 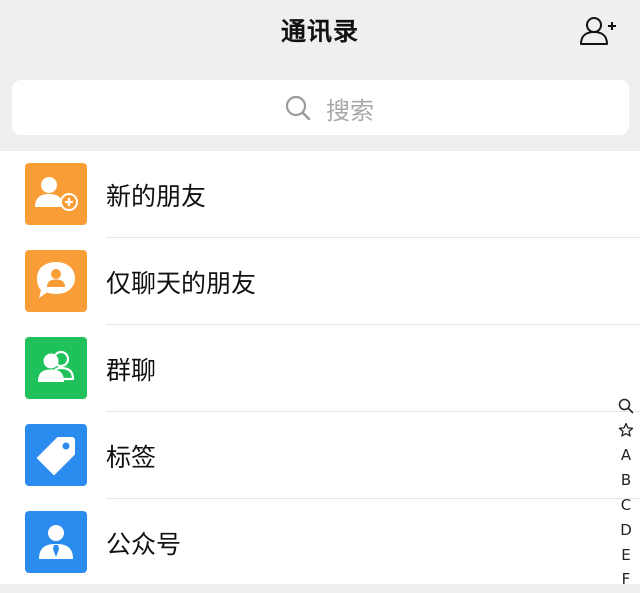 I want to click on index-search, so click(x=626, y=407).